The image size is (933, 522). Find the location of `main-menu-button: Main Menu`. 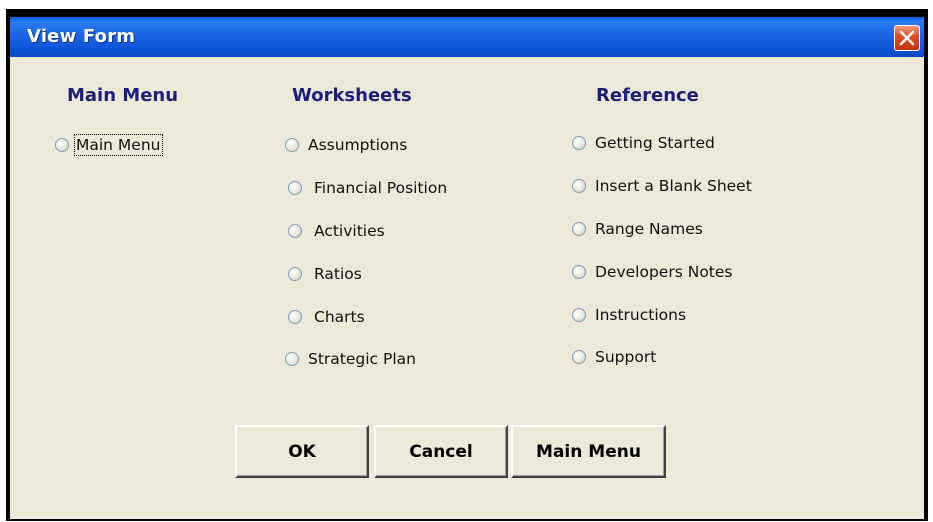

main-menu-button: Main Menu is located at coordinates (588, 451).